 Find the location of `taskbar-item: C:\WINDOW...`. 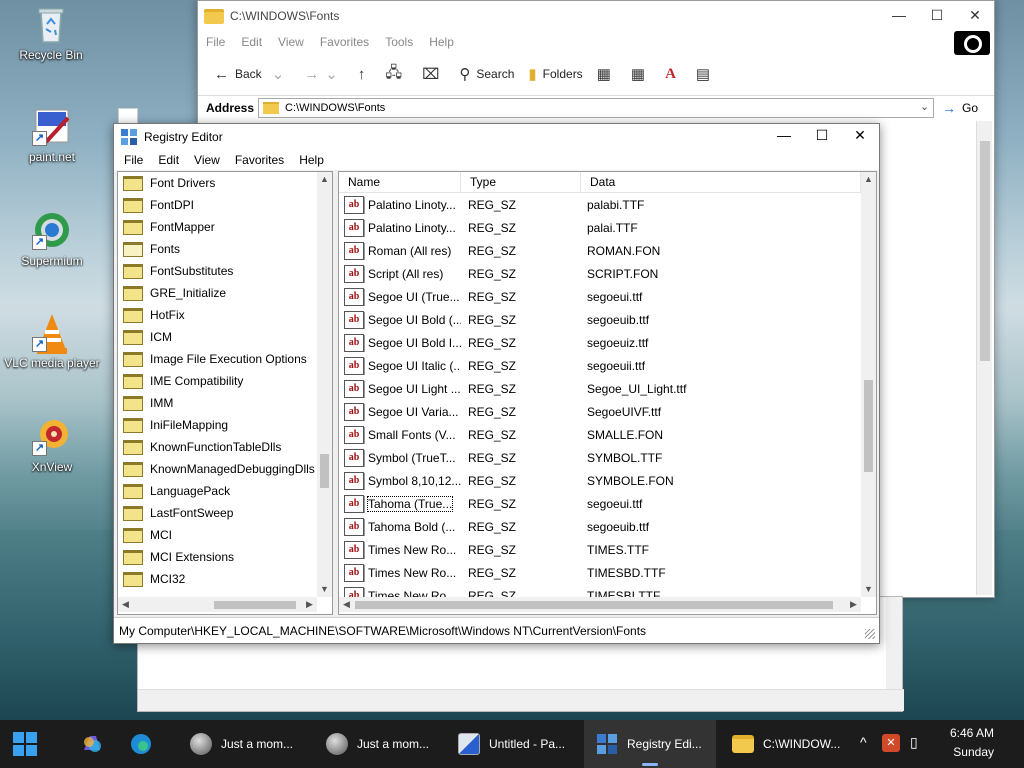

taskbar-item: C:\WINDOW... is located at coordinates (786, 744).